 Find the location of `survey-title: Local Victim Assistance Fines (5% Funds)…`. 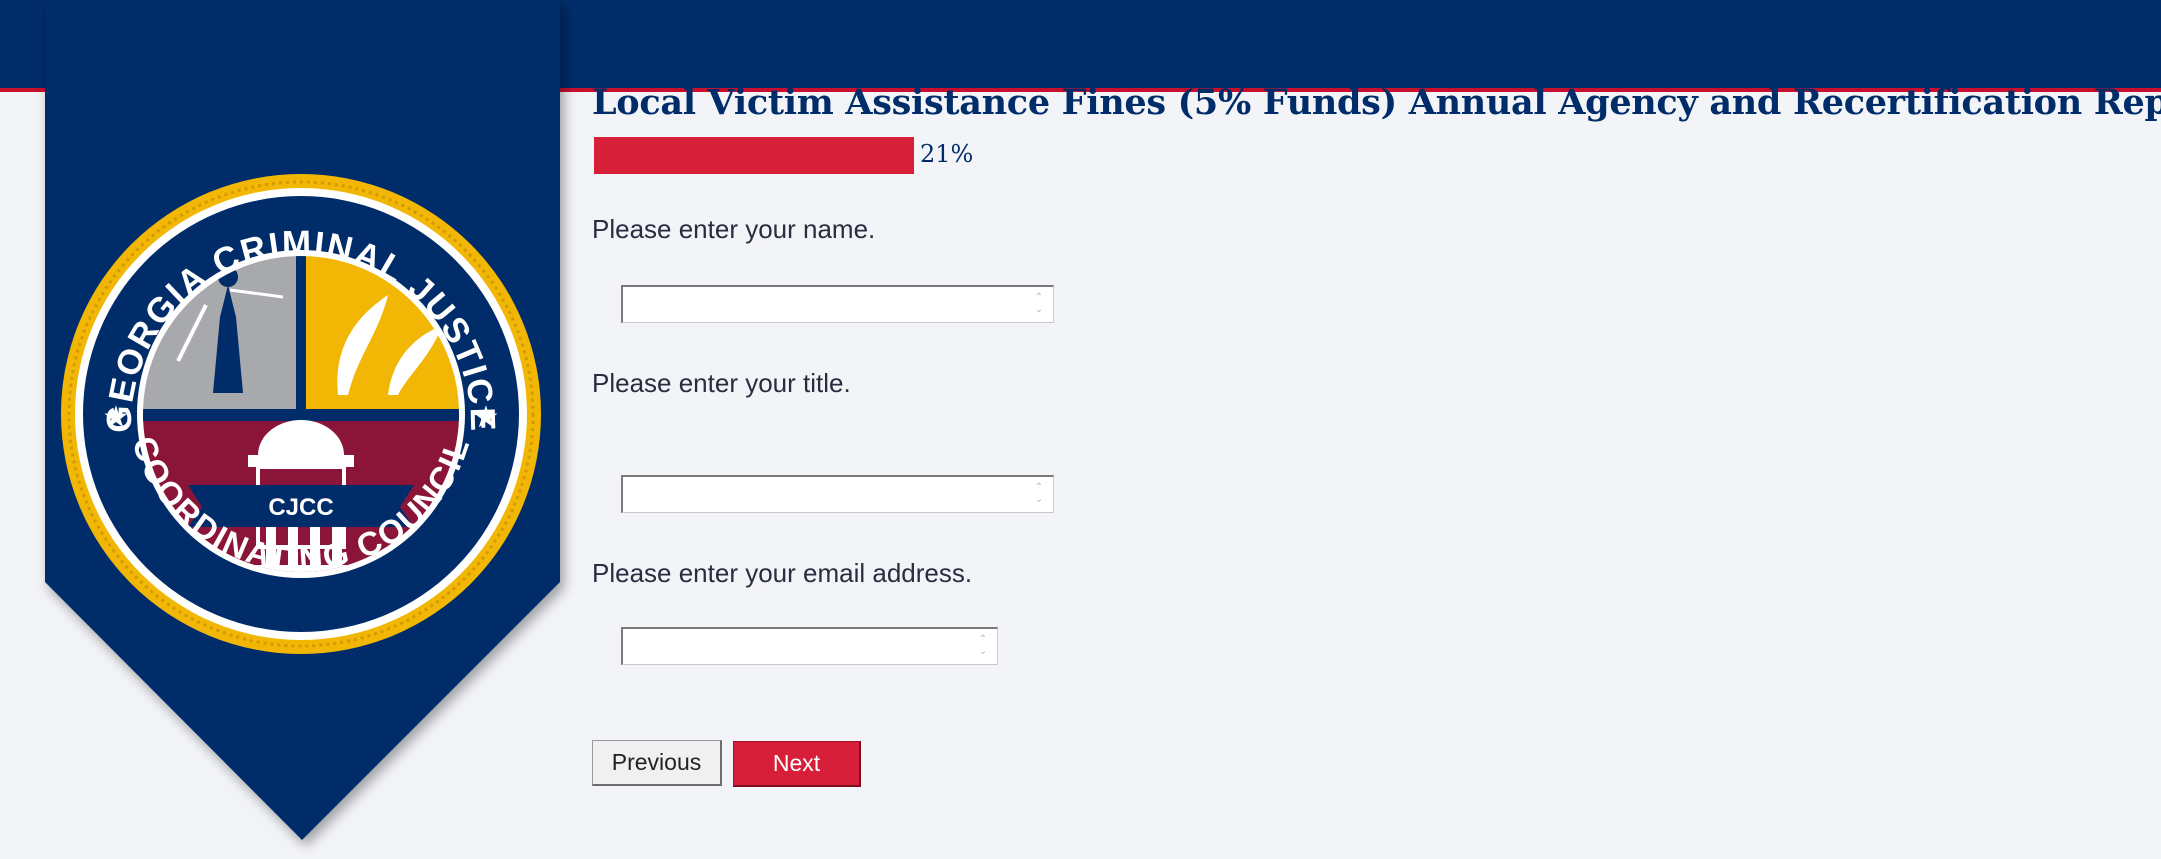

survey-title: Local Victim Assistance Fines (5% Funds)… is located at coordinates (1376, 102).